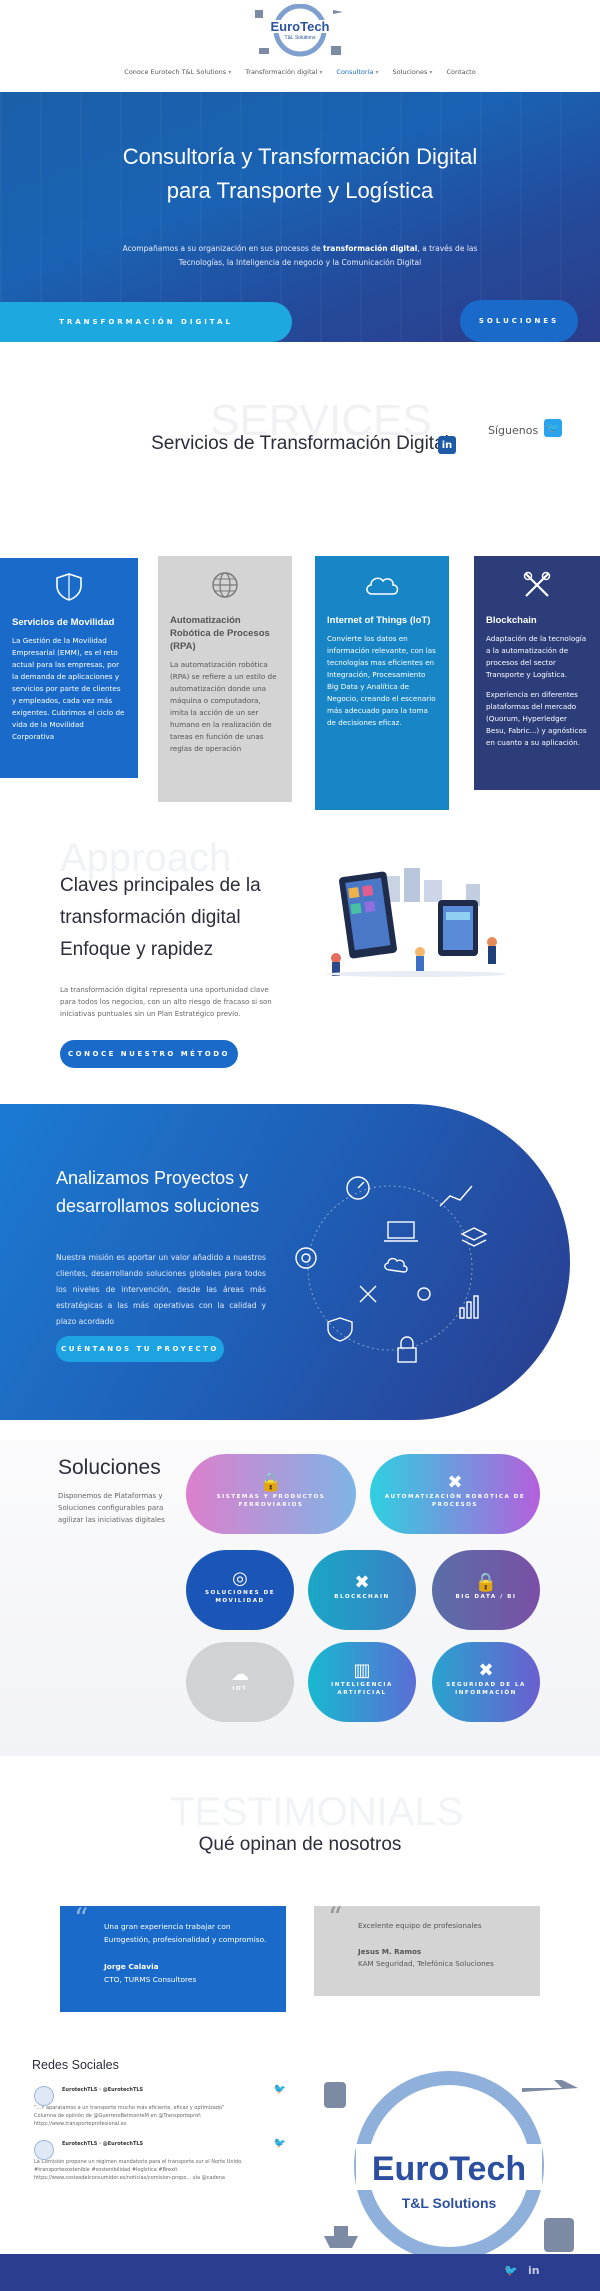  Describe the element at coordinates (357, 76) in the screenshot. I see `nav-item-consultoria: Consultoría ▾` at that location.